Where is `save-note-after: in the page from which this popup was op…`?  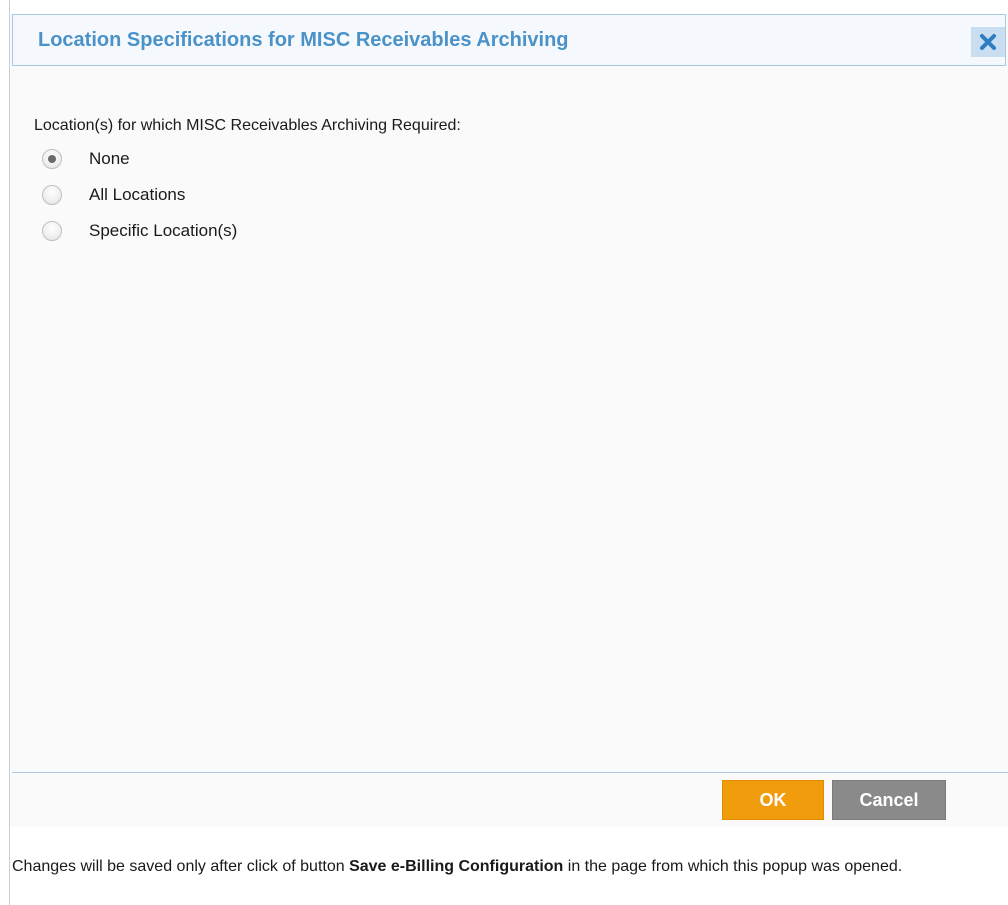
save-note-after: in the page from which this popup was op… is located at coordinates (733, 866).